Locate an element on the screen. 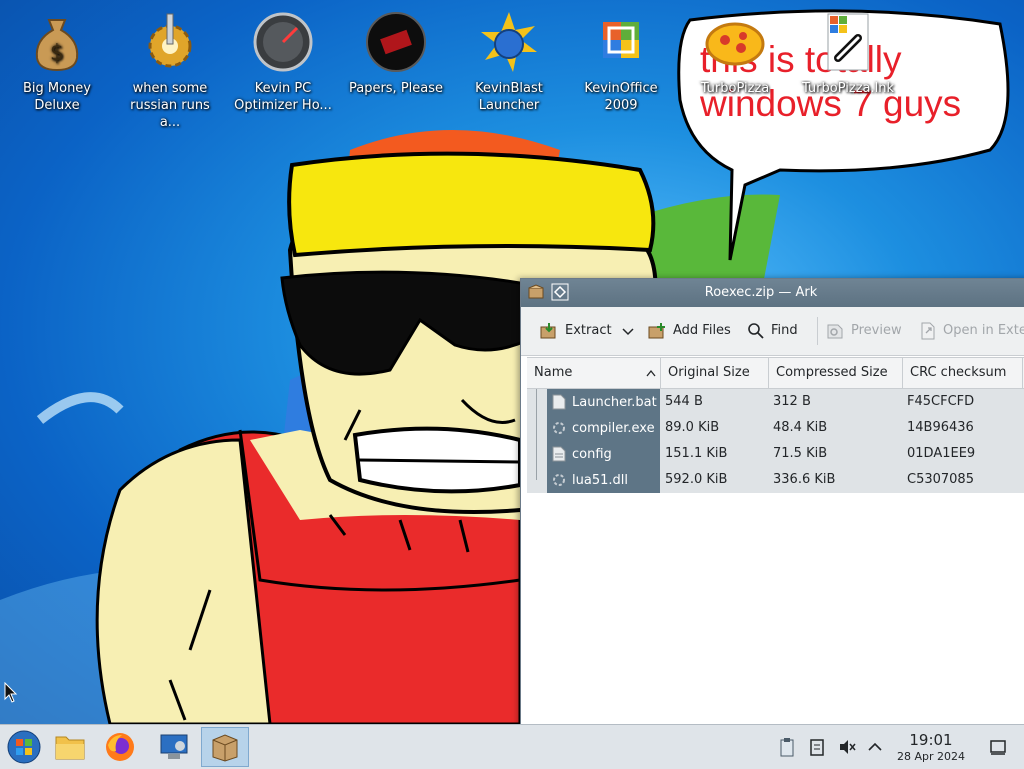 This screenshot has width=1024, height=769. firefox-icon is located at coordinates (120, 747).